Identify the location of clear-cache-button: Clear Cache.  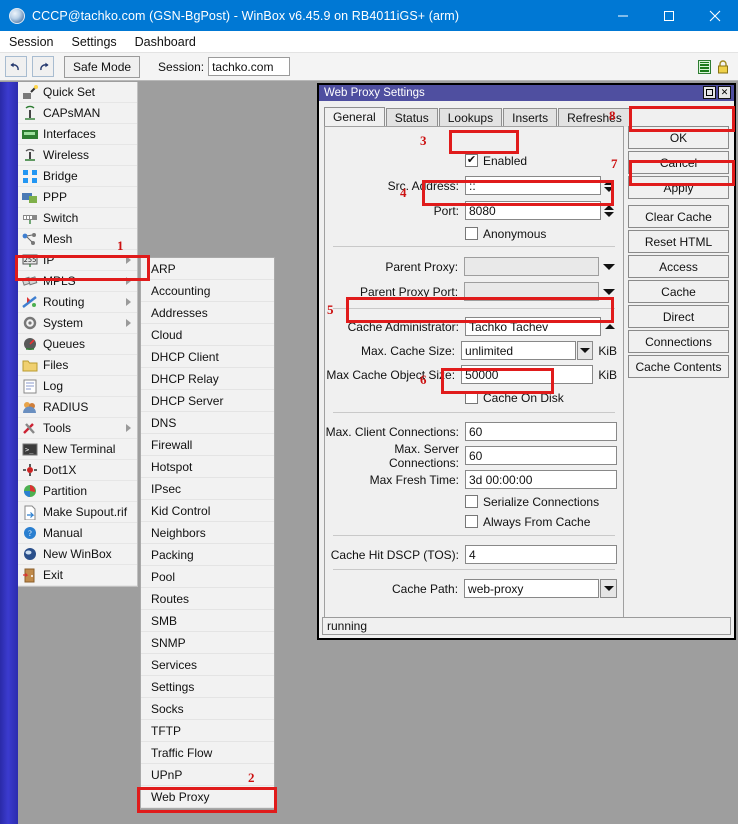
(678, 216).